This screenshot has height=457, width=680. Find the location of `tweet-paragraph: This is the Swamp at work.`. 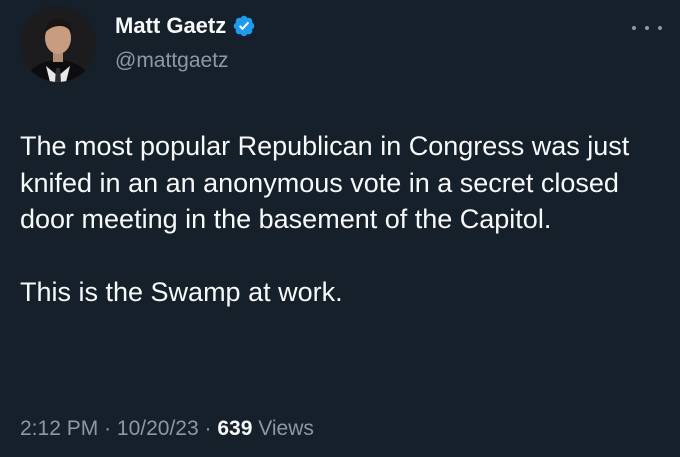

tweet-paragraph: This is the Swamp at work. is located at coordinates (181, 292).